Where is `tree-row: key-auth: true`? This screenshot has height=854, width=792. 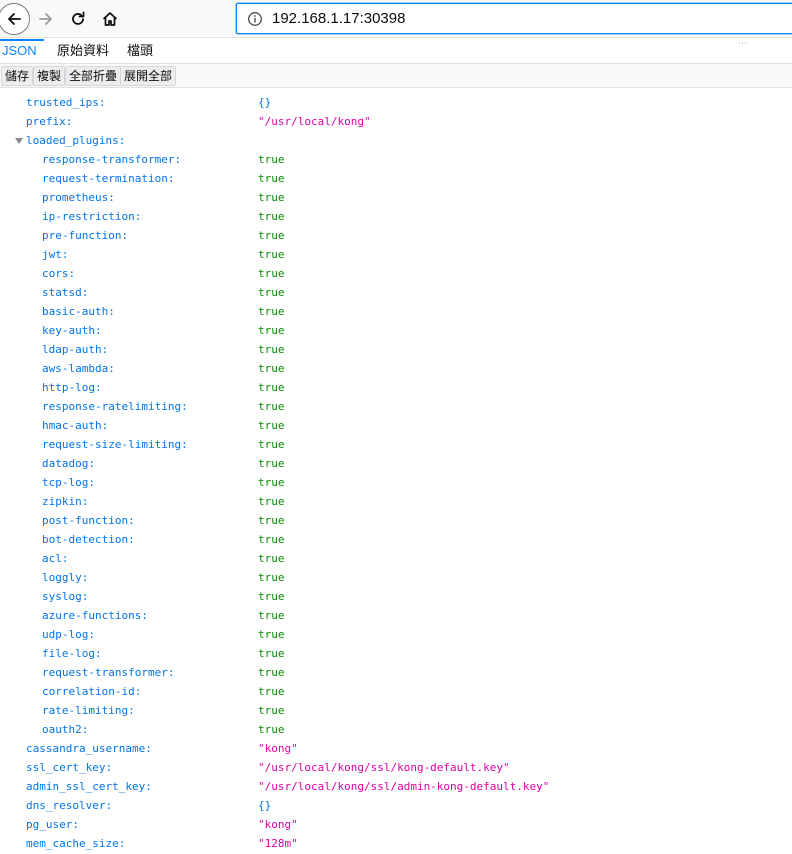 tree-row: key-auth: true is located at coordinates (396, 330).